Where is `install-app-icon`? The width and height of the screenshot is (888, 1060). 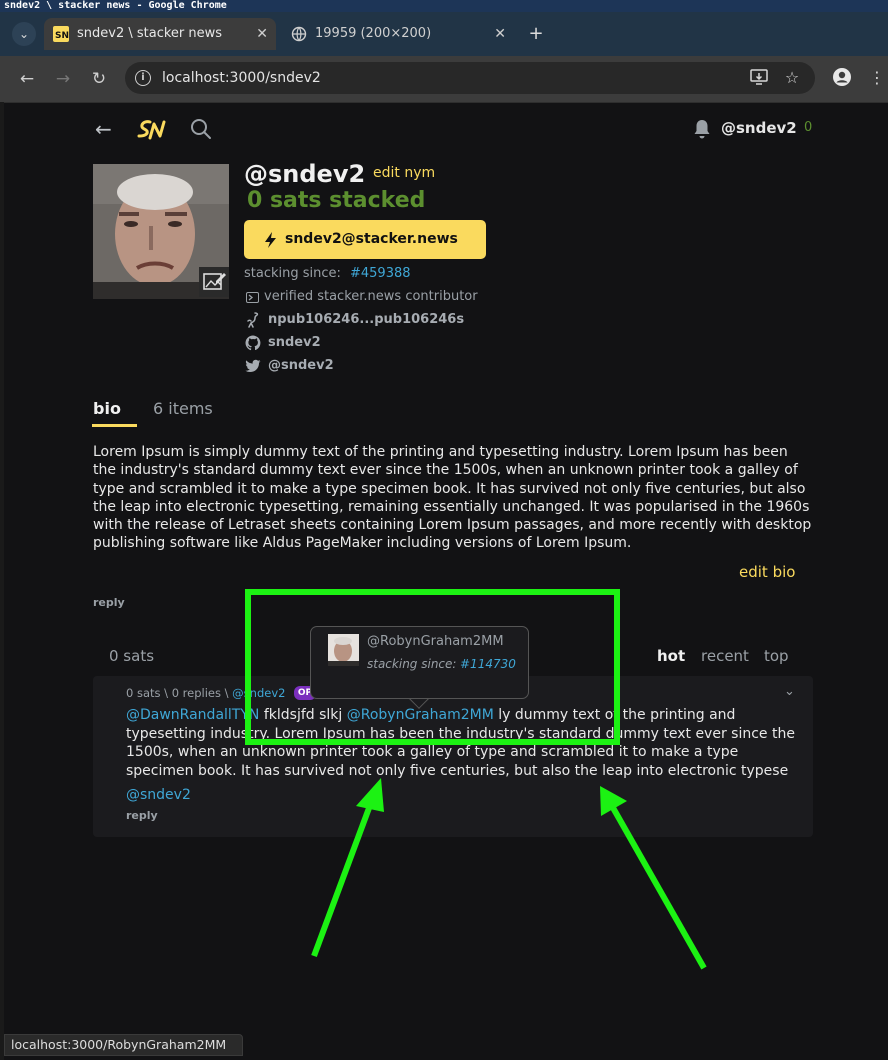 install-app-icon is located at coordinates (759, 78).